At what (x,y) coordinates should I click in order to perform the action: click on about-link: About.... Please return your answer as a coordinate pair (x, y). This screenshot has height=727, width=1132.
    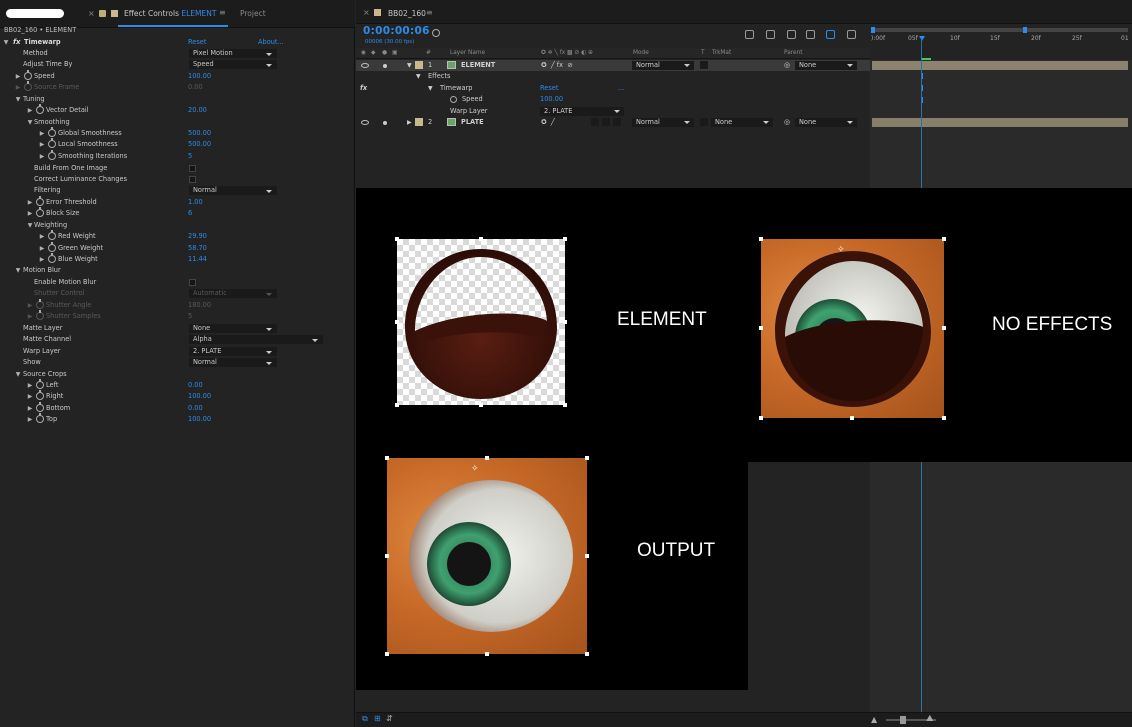
    Looking at the image, I should click on (271, 42).